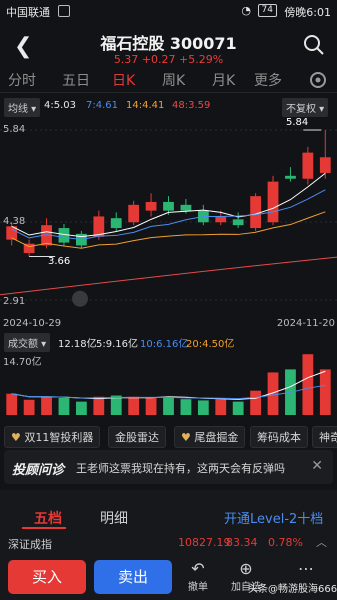 The image size is (337, 600). I want to click on index-value: 10827.19, so click(204, 542).